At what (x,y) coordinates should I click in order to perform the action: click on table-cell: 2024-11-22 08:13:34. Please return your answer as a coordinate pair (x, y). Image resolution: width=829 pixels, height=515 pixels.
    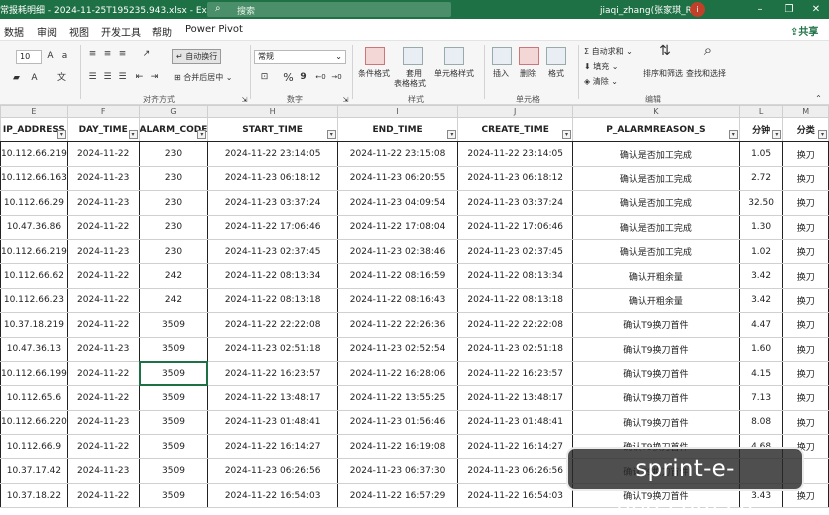
    Looking at the image, I should click on (272, 276).